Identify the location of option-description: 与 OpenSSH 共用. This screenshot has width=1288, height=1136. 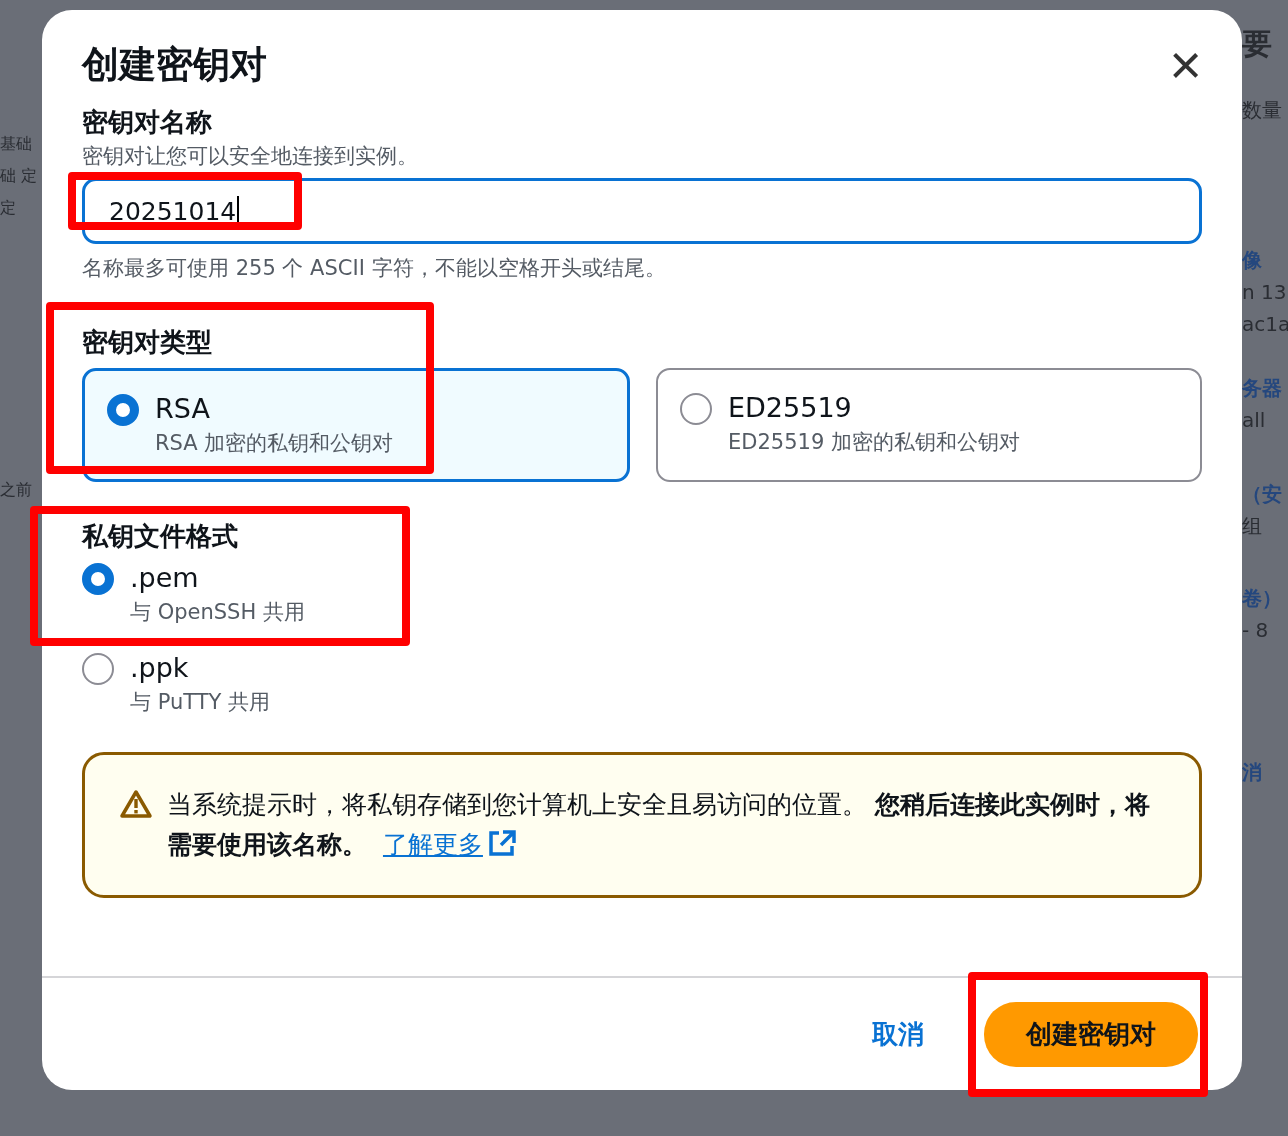
(217, 612).